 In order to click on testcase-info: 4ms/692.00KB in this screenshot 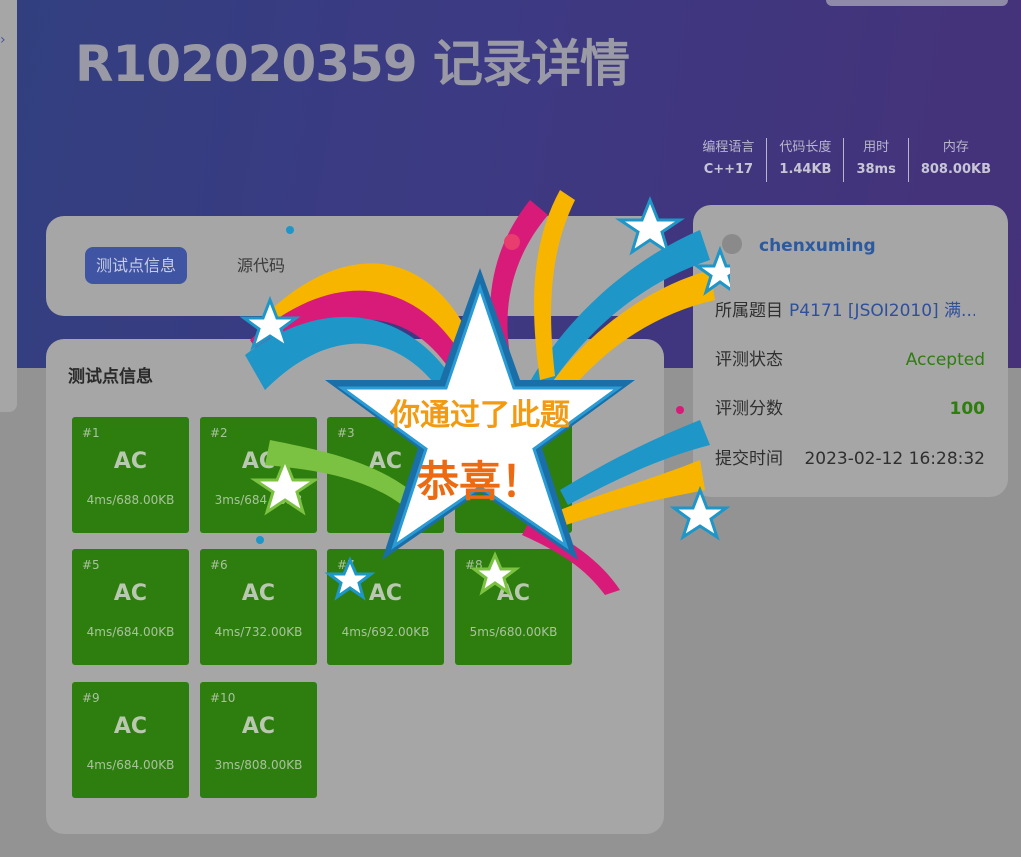, I will do `click(385, 632)`.